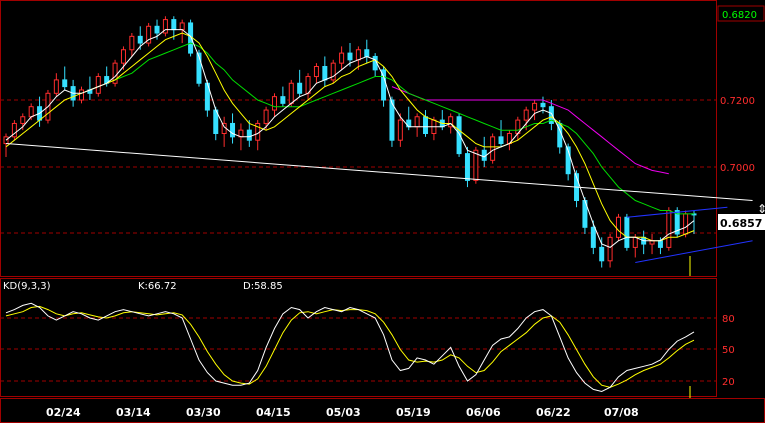  What do you see at coordinates (133, 412) in the screenshot?
I see `date-label: 03/14` at bounding box center [133, 412].